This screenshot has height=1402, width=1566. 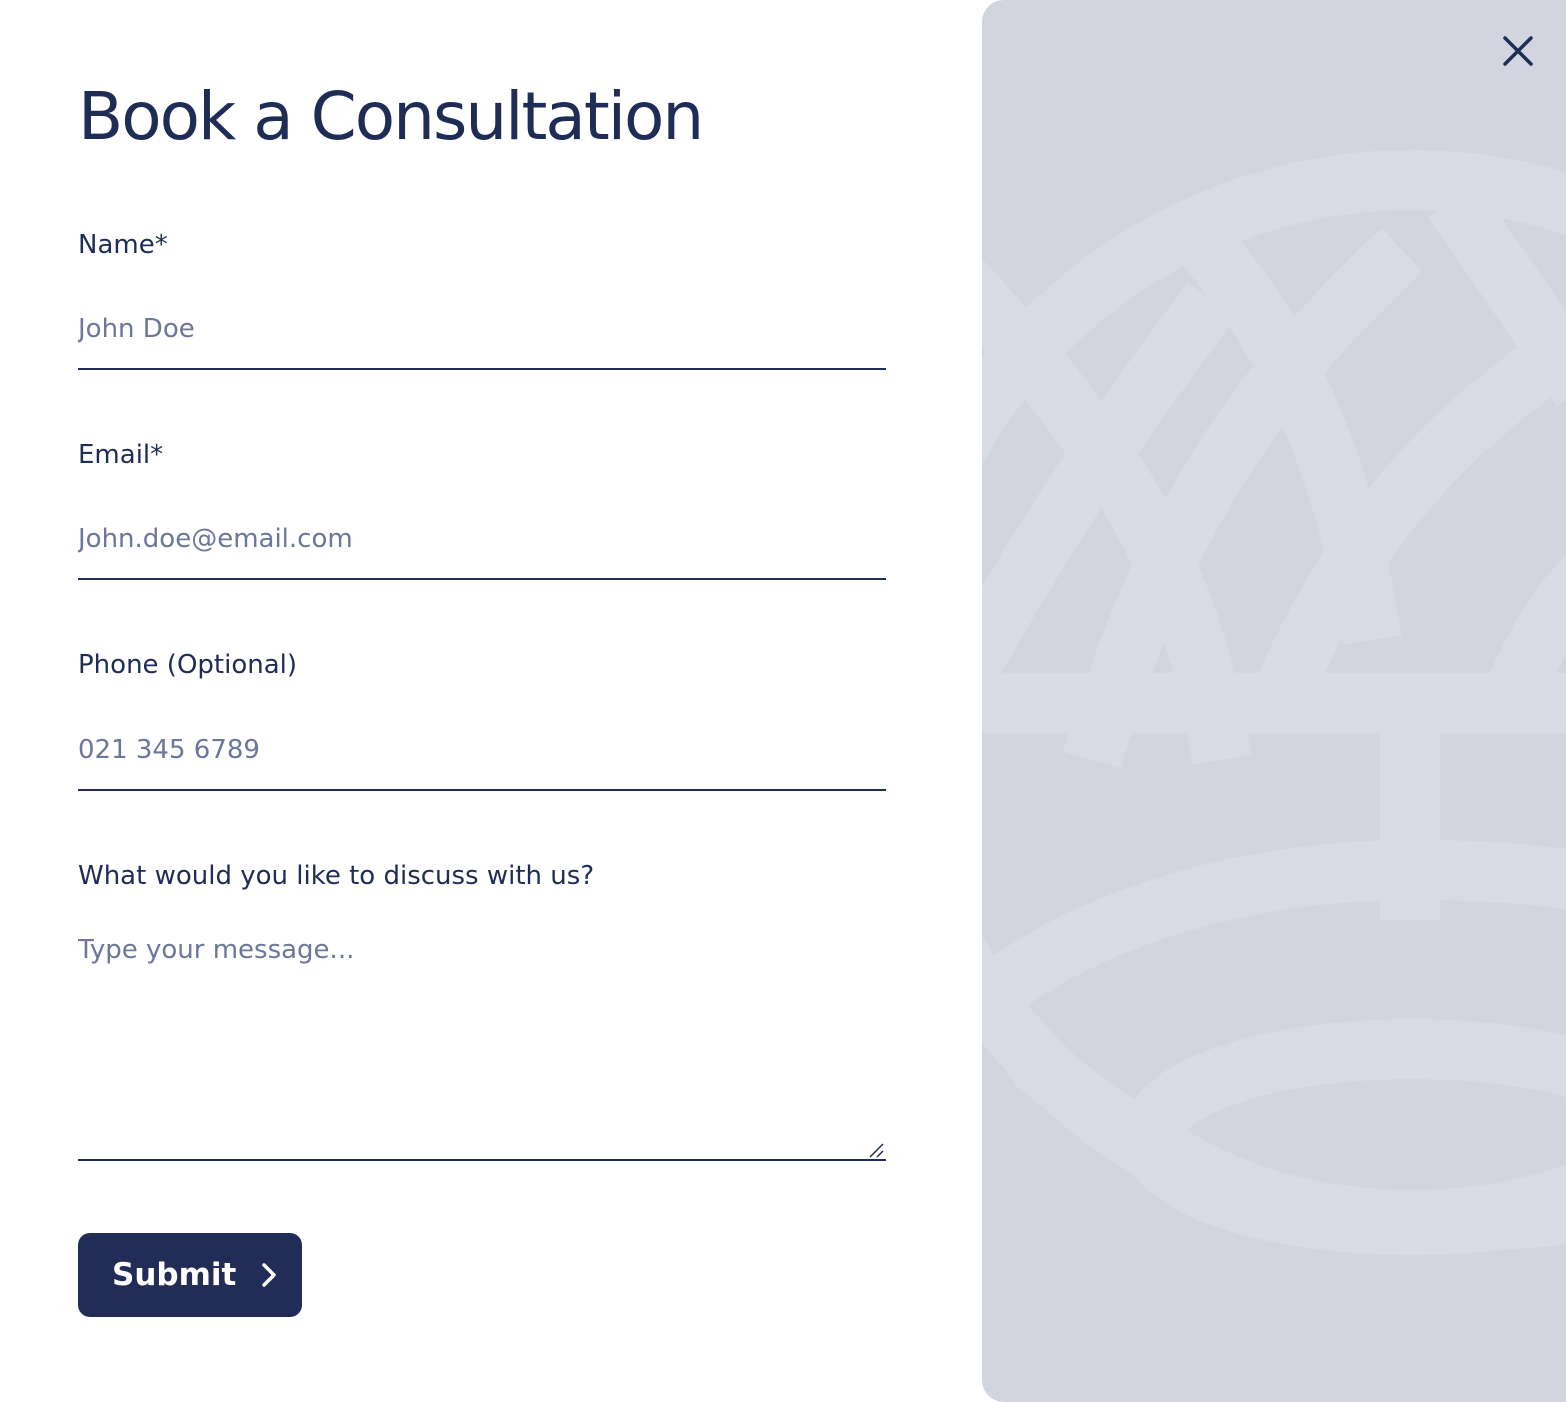 I want to click on phone-field, so click(x=482, y=751).